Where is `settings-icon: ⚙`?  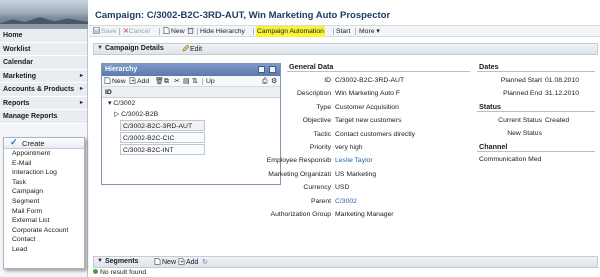
settings-icon: ⚙ is located at coordinates (274, 81).